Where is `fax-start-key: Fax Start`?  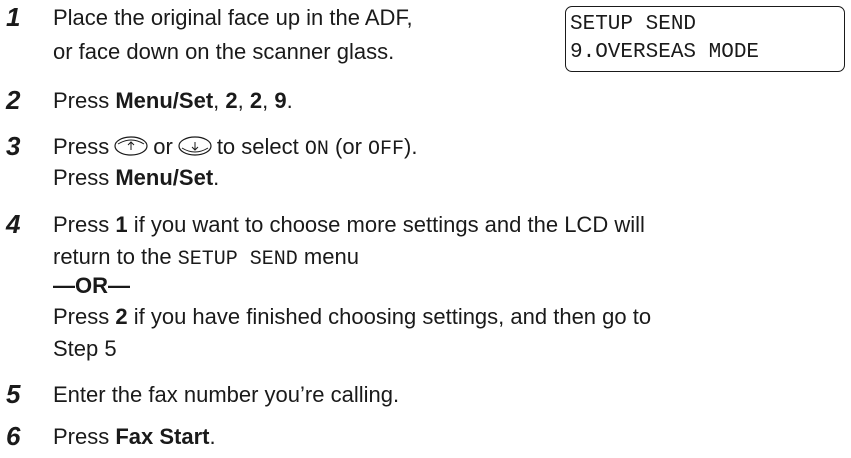 fax-start-key: Fax Start is located at coordinates (162, 436).